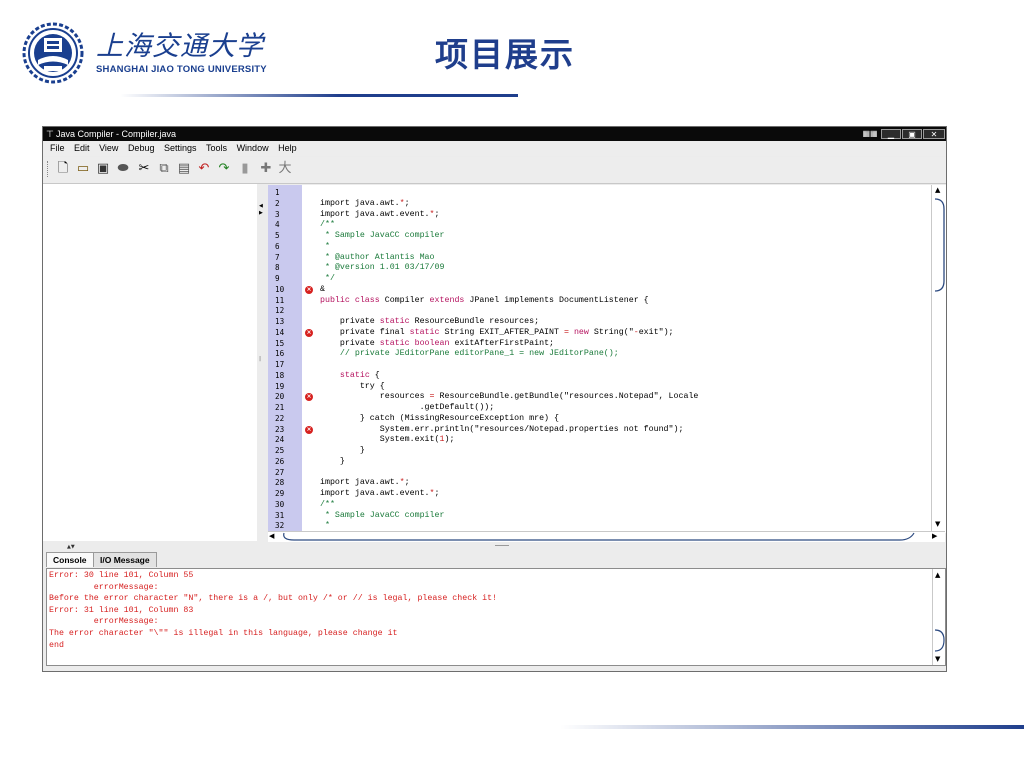  Describe the element at coordinates (280, 418) in the screenshot. I see `line-number: 22` at that location.